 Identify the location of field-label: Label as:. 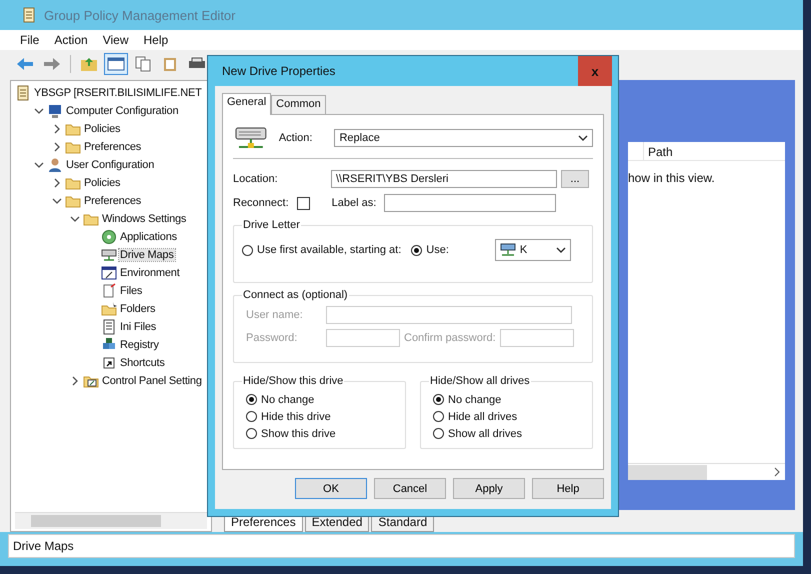
(354, 203).